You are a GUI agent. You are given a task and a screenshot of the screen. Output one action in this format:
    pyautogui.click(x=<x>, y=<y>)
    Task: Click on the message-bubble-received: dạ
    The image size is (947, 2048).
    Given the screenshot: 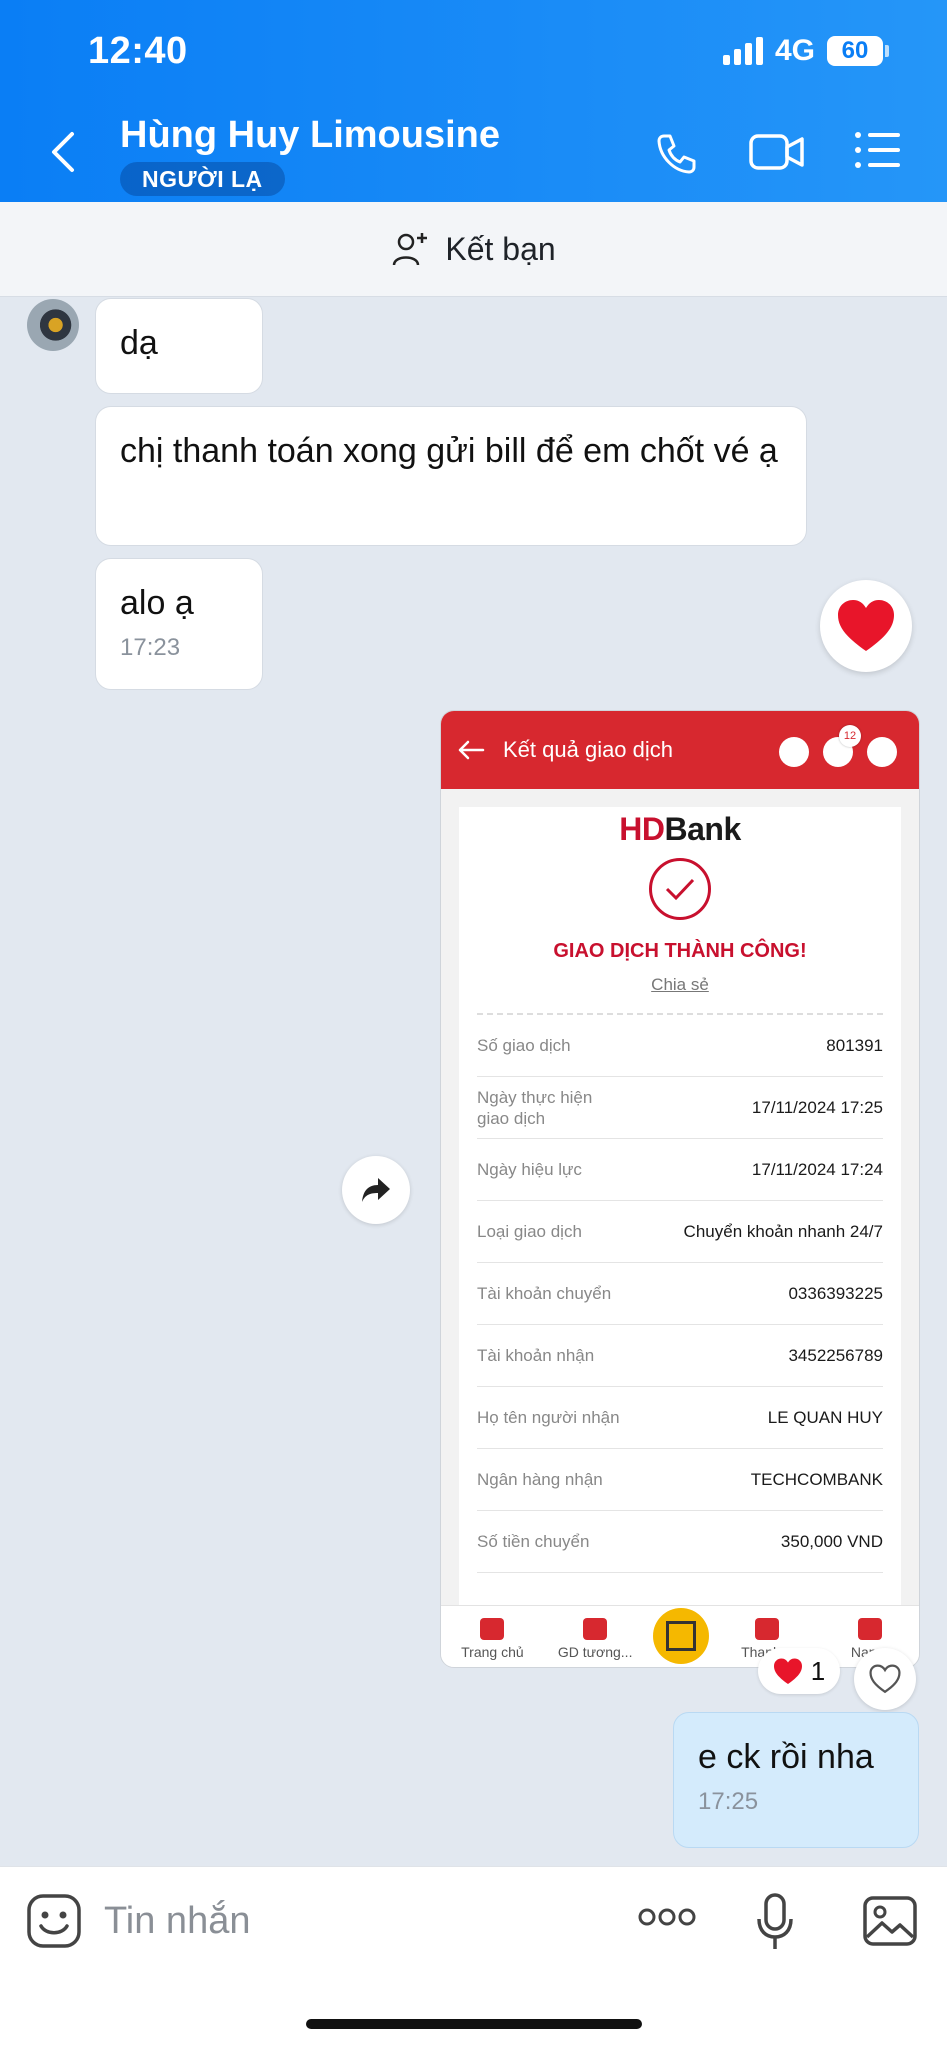 What is the action you would take?
    pyautogui.click(x=179, y=346)
    